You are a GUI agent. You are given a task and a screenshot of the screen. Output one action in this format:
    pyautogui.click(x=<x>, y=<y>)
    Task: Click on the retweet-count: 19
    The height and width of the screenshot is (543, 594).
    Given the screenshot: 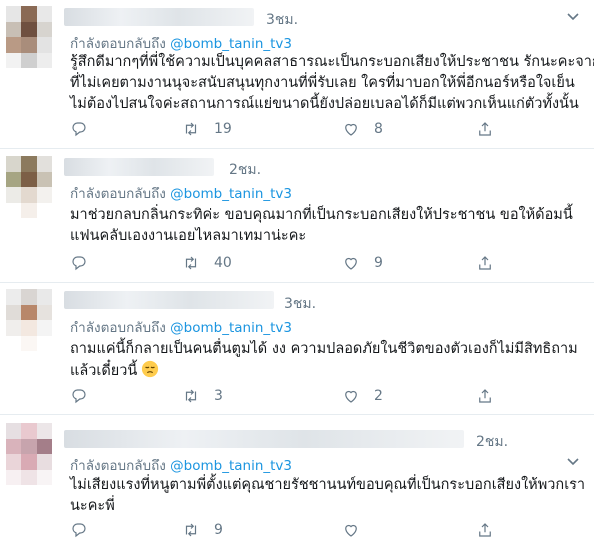 What is the action you would take?
    pyautogui.click(x=223, y=129)
    